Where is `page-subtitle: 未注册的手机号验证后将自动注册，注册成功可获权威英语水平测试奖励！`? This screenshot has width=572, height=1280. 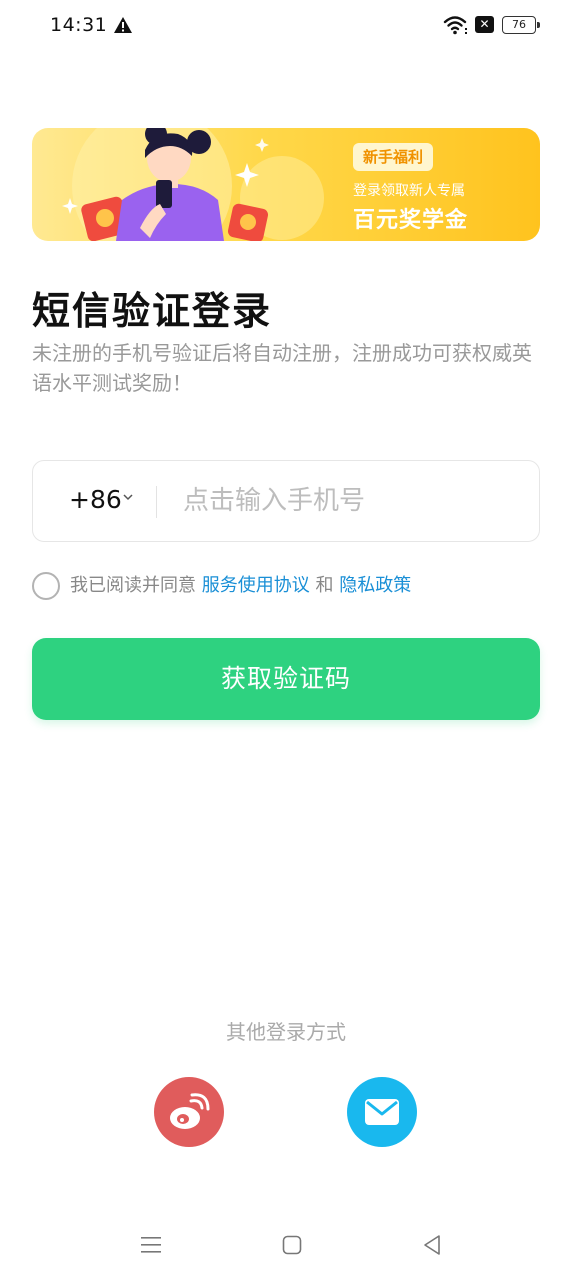 page-subtitle: 未注册的手机号验证后将自动注册，注册成功可获权威英语水平测试奖励！ is located at coordinates (282, 368).